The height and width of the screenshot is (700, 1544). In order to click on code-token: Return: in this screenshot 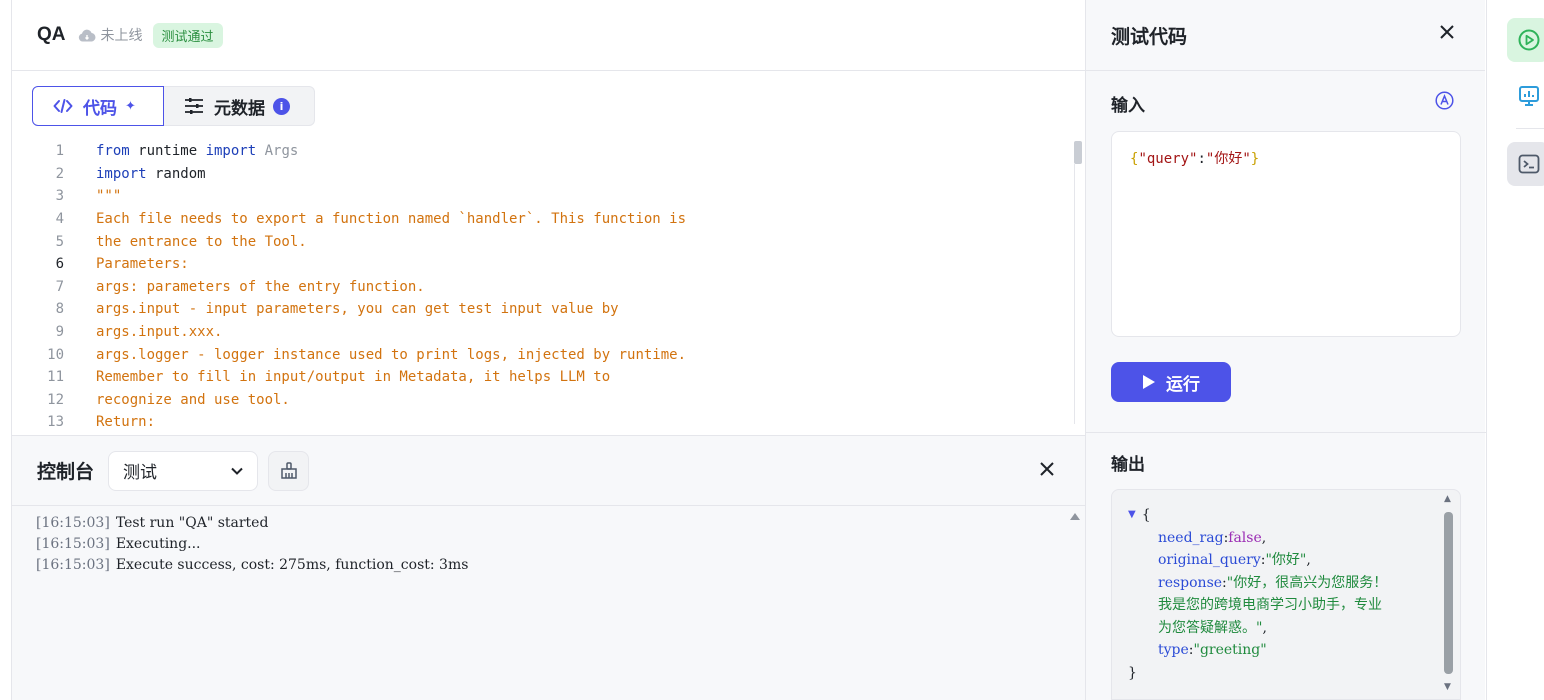, I will do `click(126, 422)`.